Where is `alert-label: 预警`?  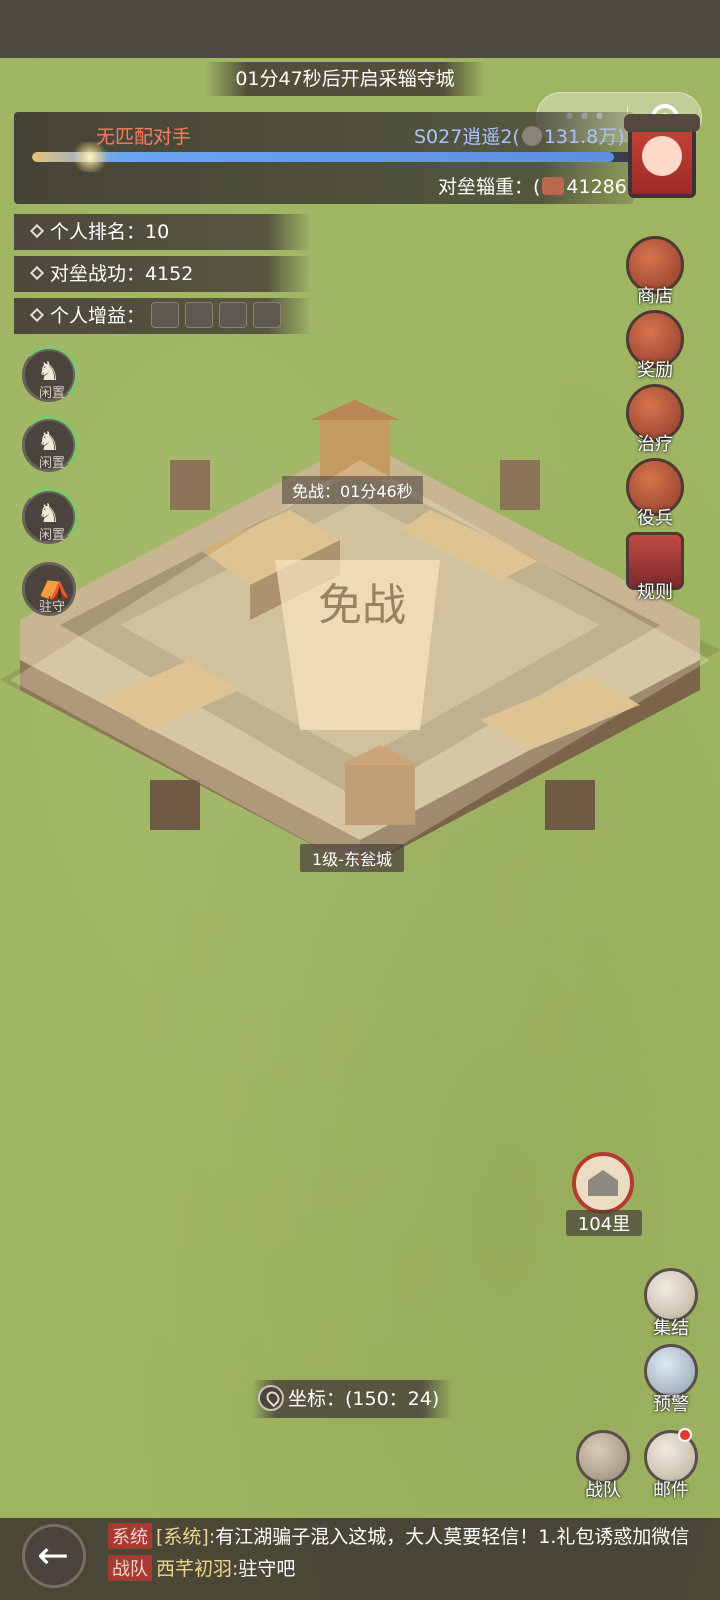
alert-label: 预警 is located at coordinates (671, 1404).